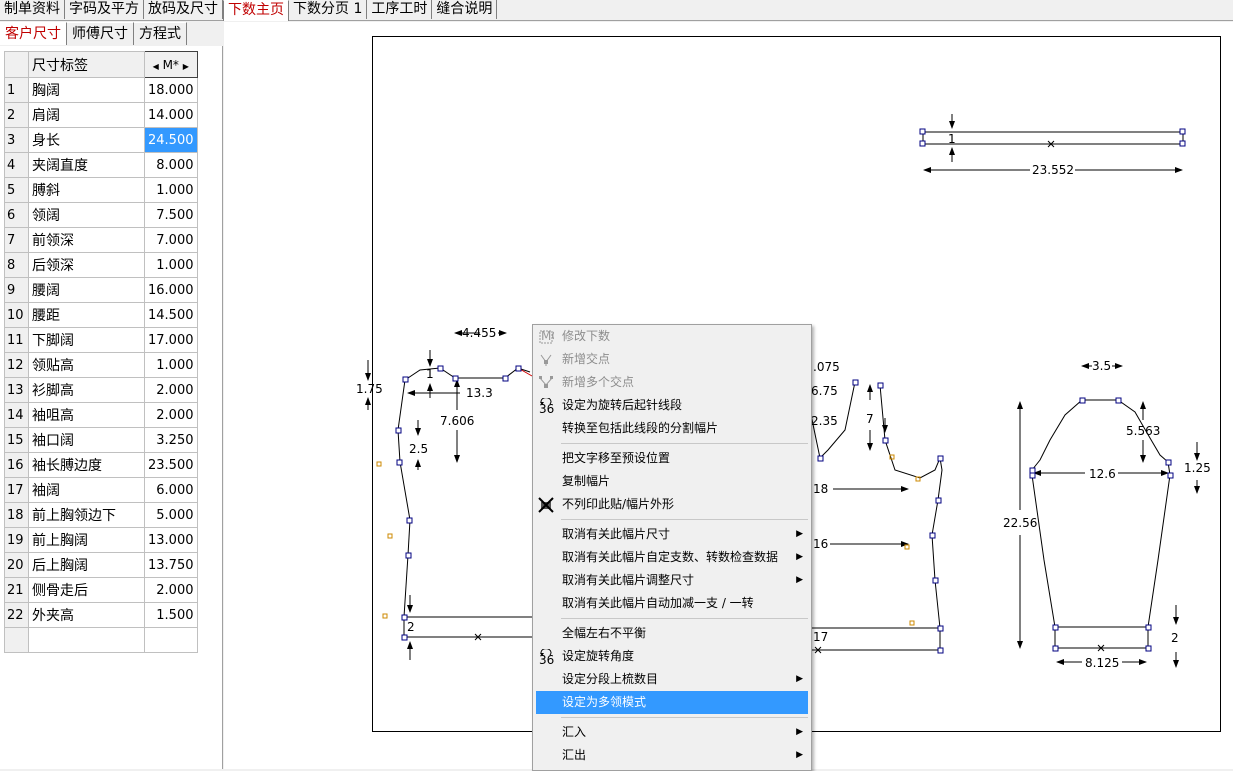 This screenshot has width=1233, height=771. I want to click on menu-item-label: 汇入, so click(574, 732).